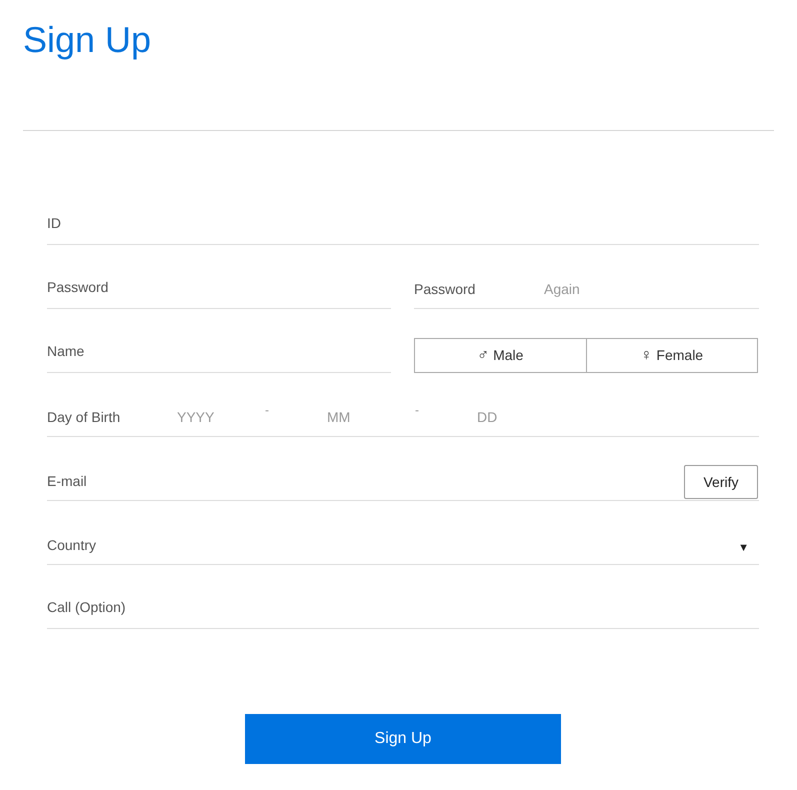 The height and width of the screenshot is (790, 797). Describe the element at coordinates (87, 40) in the screenshot. I see `page-title: Sign Up` at that location.